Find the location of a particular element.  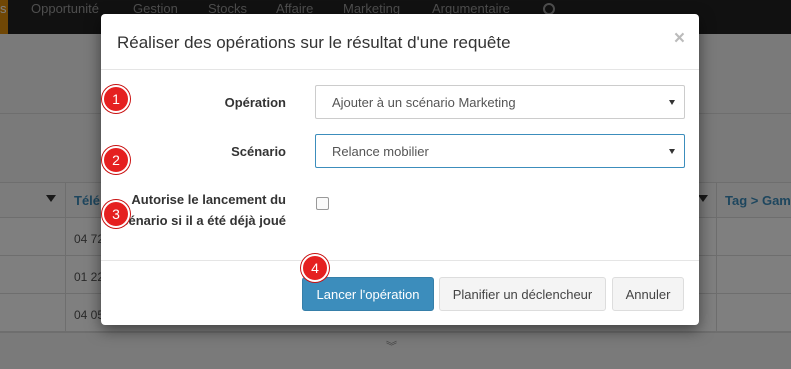

scenario-select-value: Relance mobilier is located at coordinates (380, 151).